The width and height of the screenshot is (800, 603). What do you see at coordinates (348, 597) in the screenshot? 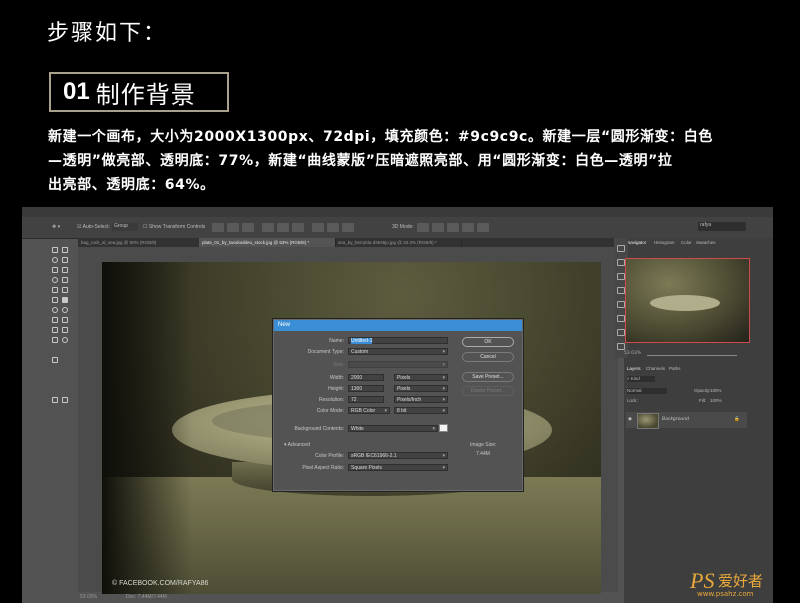
I see `status-bar: 53.03% Doc: 7.44M/7.44M` at bounding box center [348, 597].